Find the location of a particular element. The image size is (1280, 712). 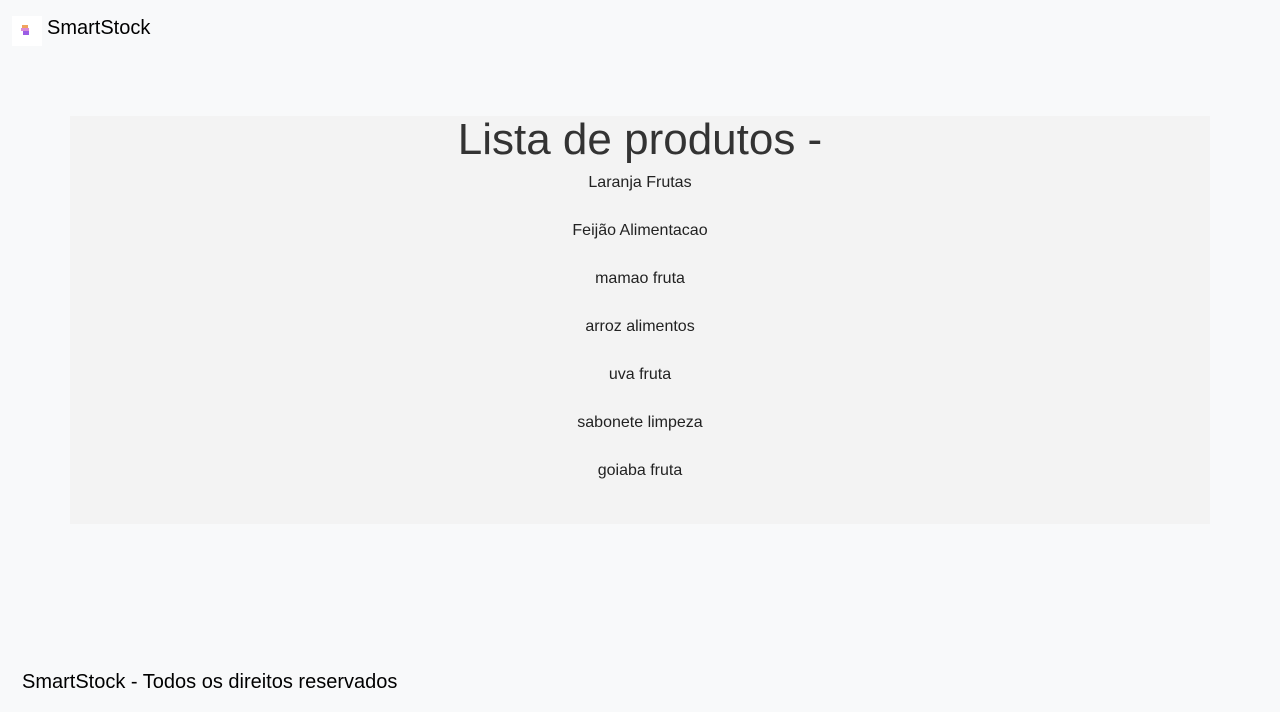

list-item: goiaba fruta is located at coordinates (640, 470).